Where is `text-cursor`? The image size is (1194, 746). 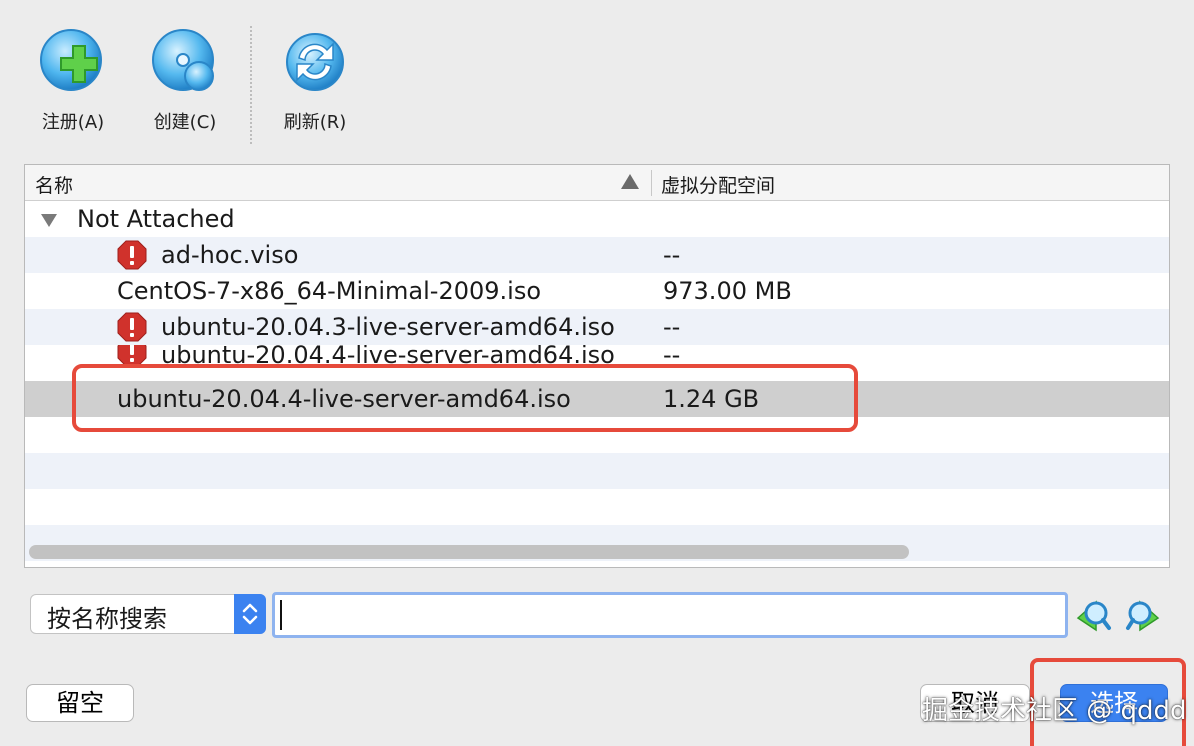
text-cursor is located at coordinates (281, 615).